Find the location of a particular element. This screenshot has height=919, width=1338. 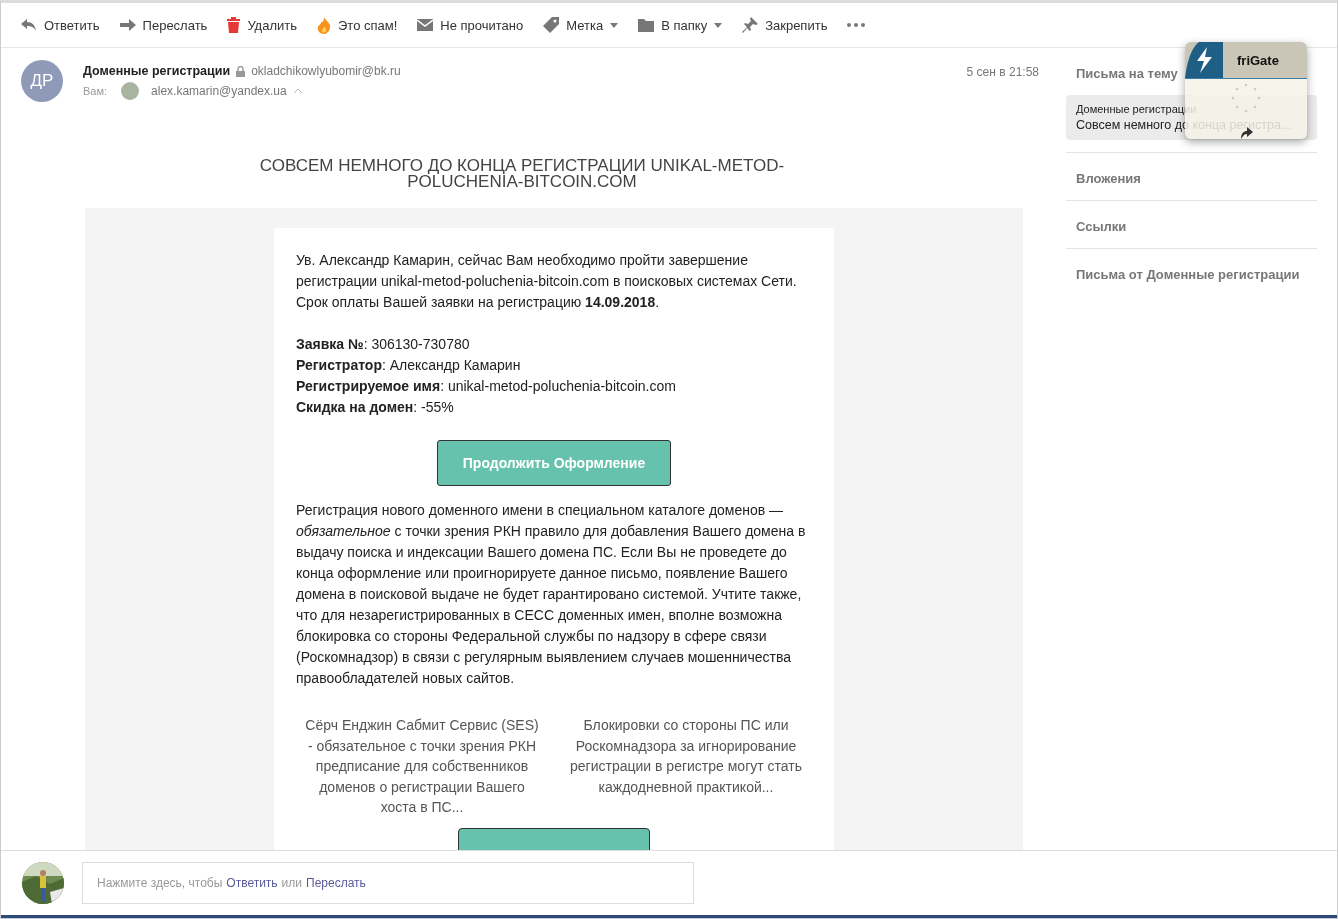

toolbar-button: Закрепить is located at coordinates (785, 25).